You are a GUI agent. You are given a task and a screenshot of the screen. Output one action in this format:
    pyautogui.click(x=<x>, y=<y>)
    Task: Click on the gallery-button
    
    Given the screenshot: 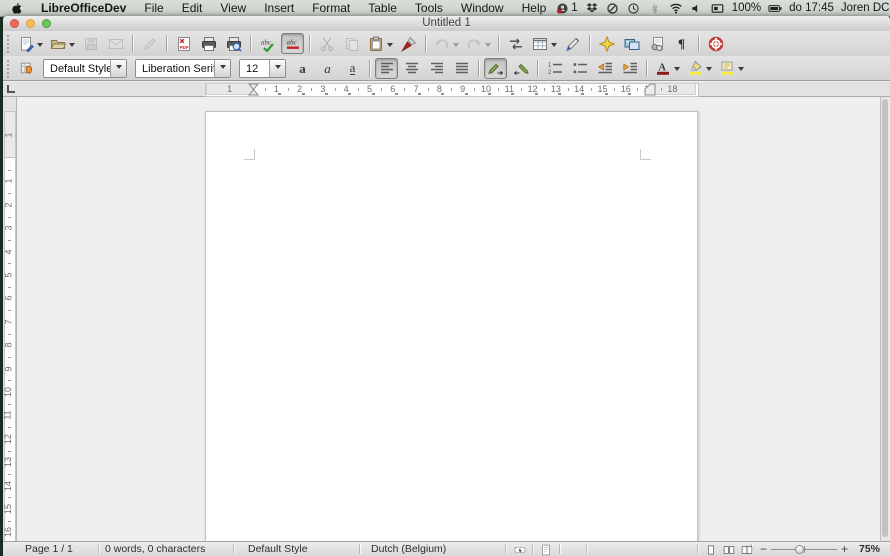 What is the action you would take?
    pyautogui.click(x=631, y=43)
    